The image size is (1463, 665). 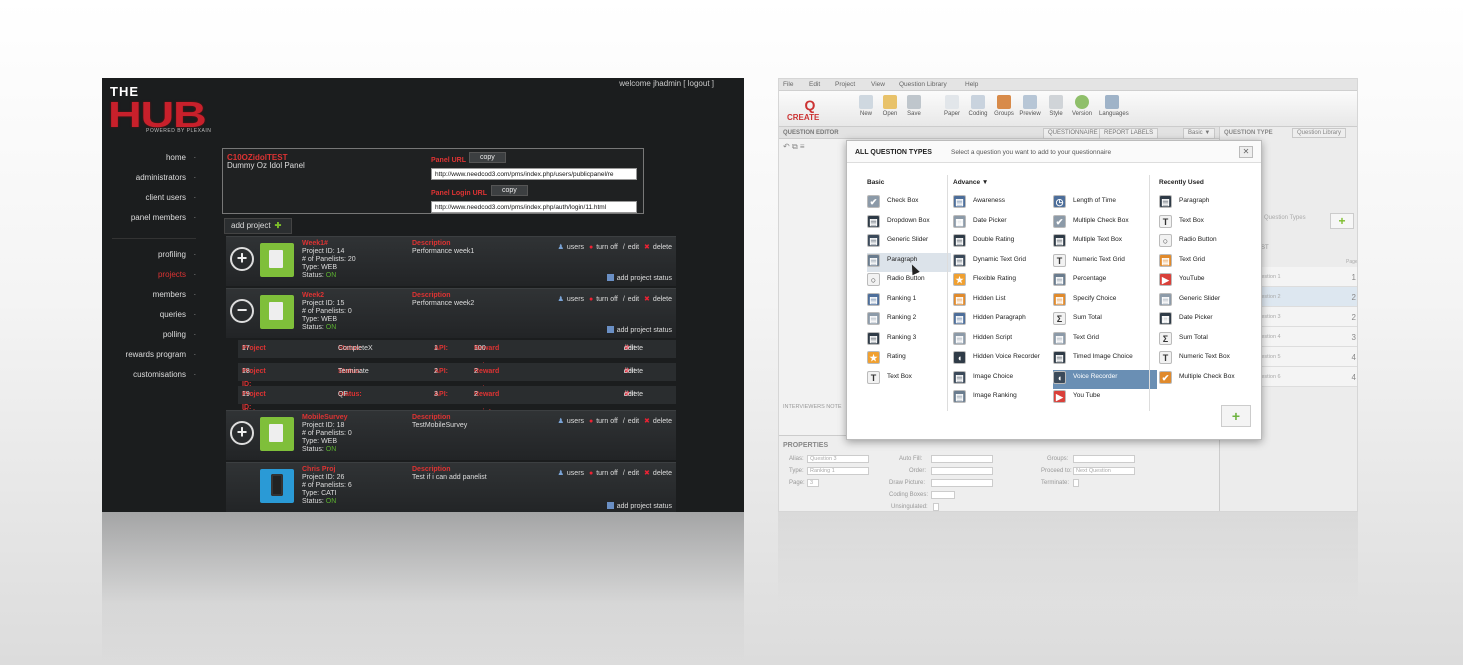 What do you see at coordinates (1246, 152) in the screenshot?
I see `close-button: ✕` at bounding box center [1246, 152].